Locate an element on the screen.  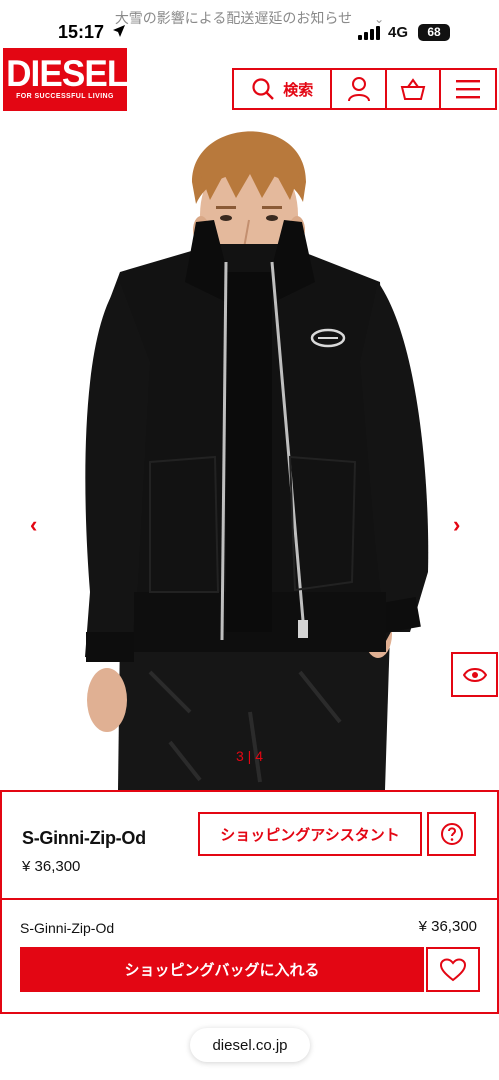
basket-button is located at coordinates (414, 89).